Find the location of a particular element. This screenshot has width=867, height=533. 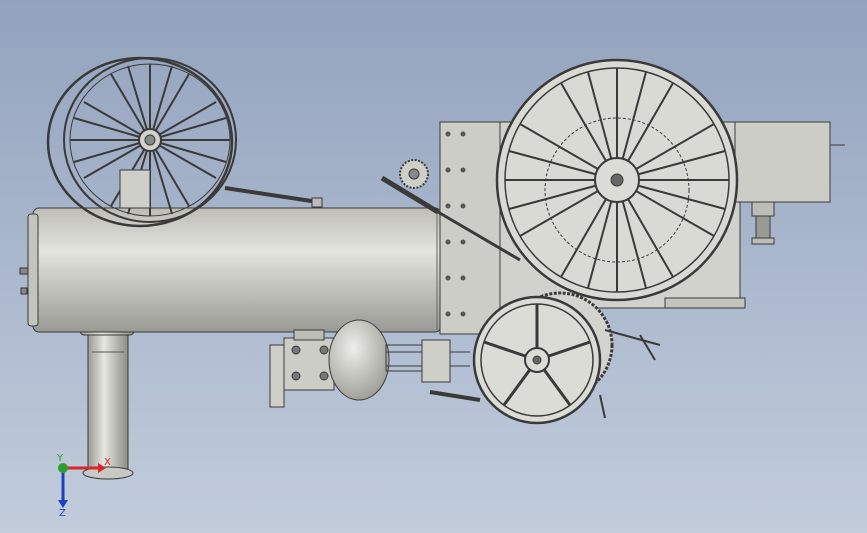

triad-z-label: Z is located at coordinates (62, 513).